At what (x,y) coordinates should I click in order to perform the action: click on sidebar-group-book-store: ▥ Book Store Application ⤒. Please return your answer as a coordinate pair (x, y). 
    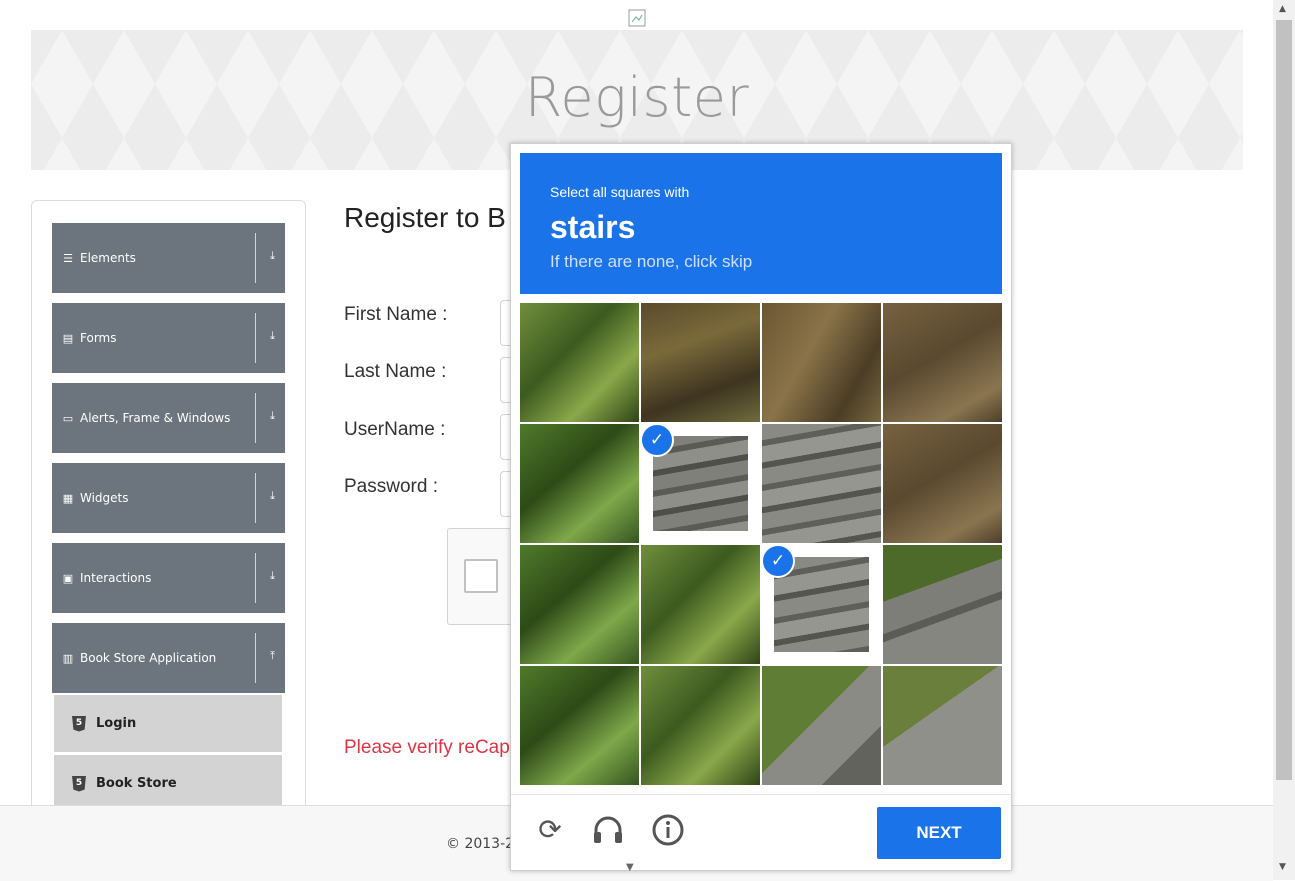
    Looking at the image, I should click on (168, 658).